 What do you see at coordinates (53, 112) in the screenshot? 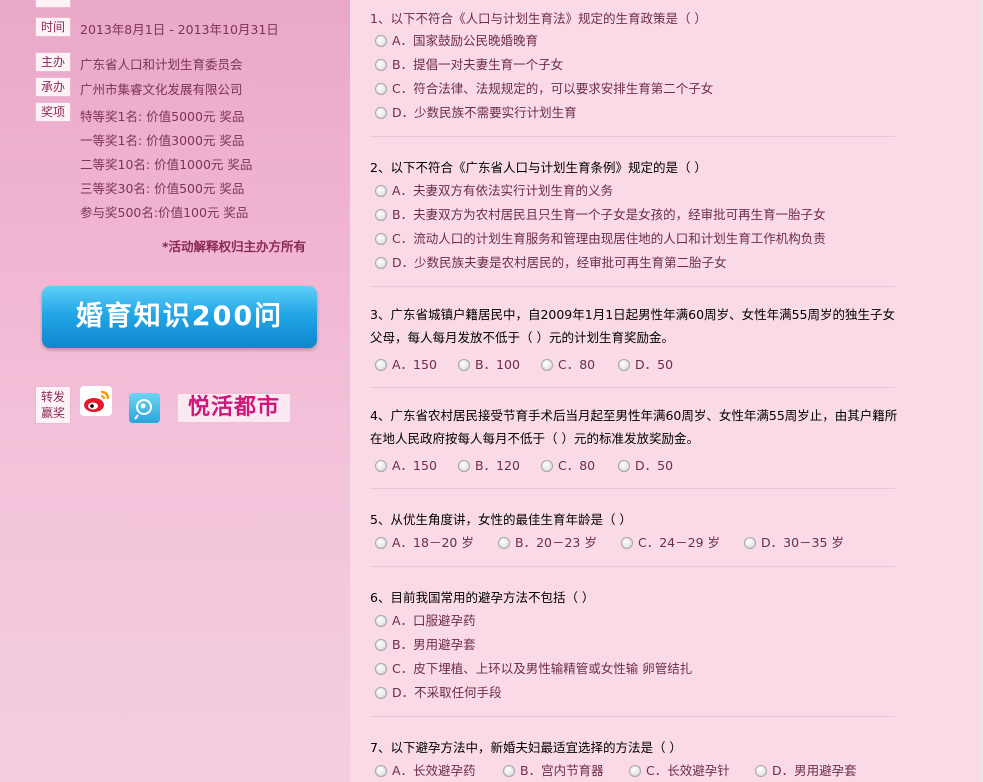
I see `prize-label: 奖项` at bounding box center [53, 112].